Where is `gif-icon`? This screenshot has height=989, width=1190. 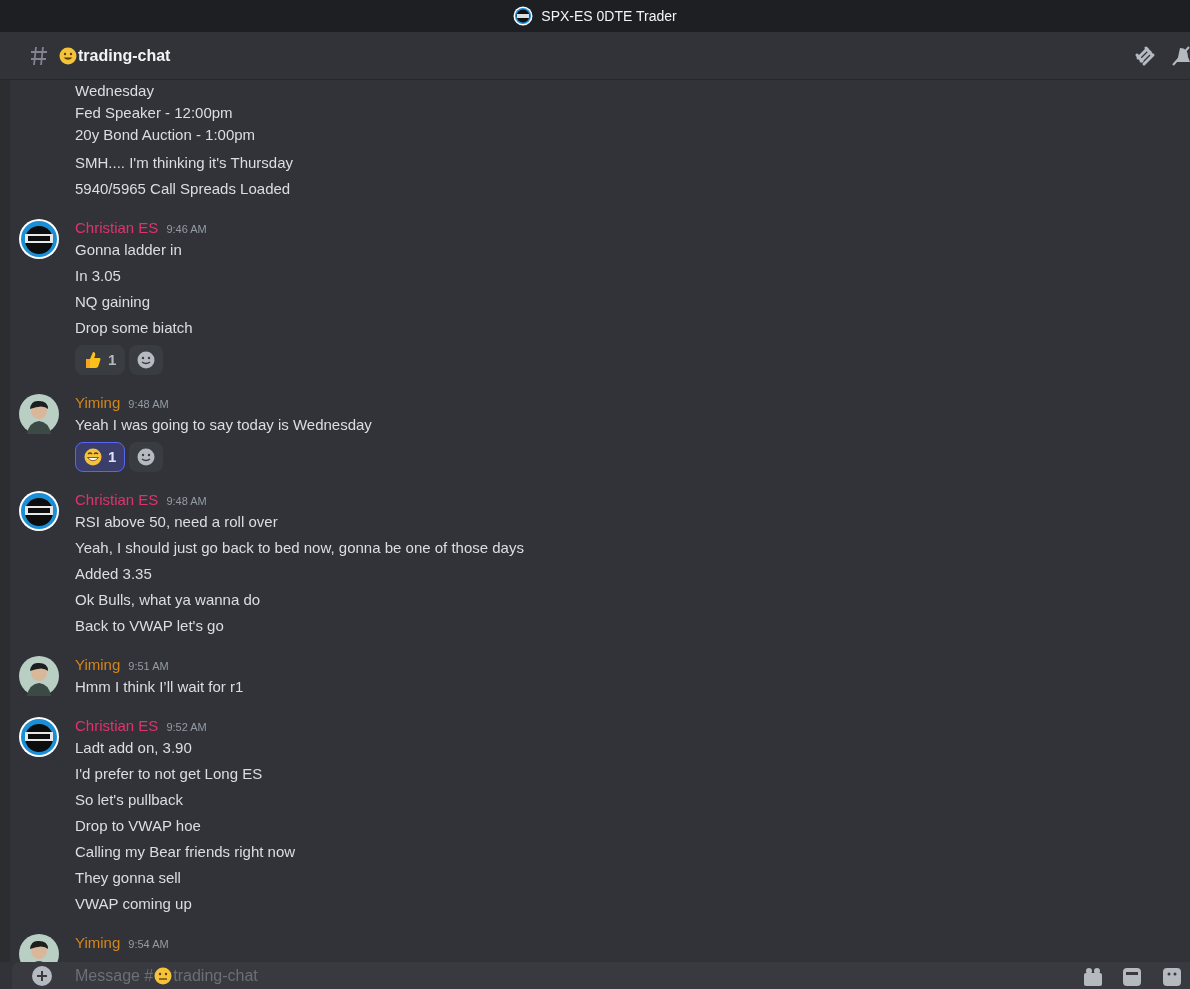
gif-icon is located at coordinates (1132, 976).